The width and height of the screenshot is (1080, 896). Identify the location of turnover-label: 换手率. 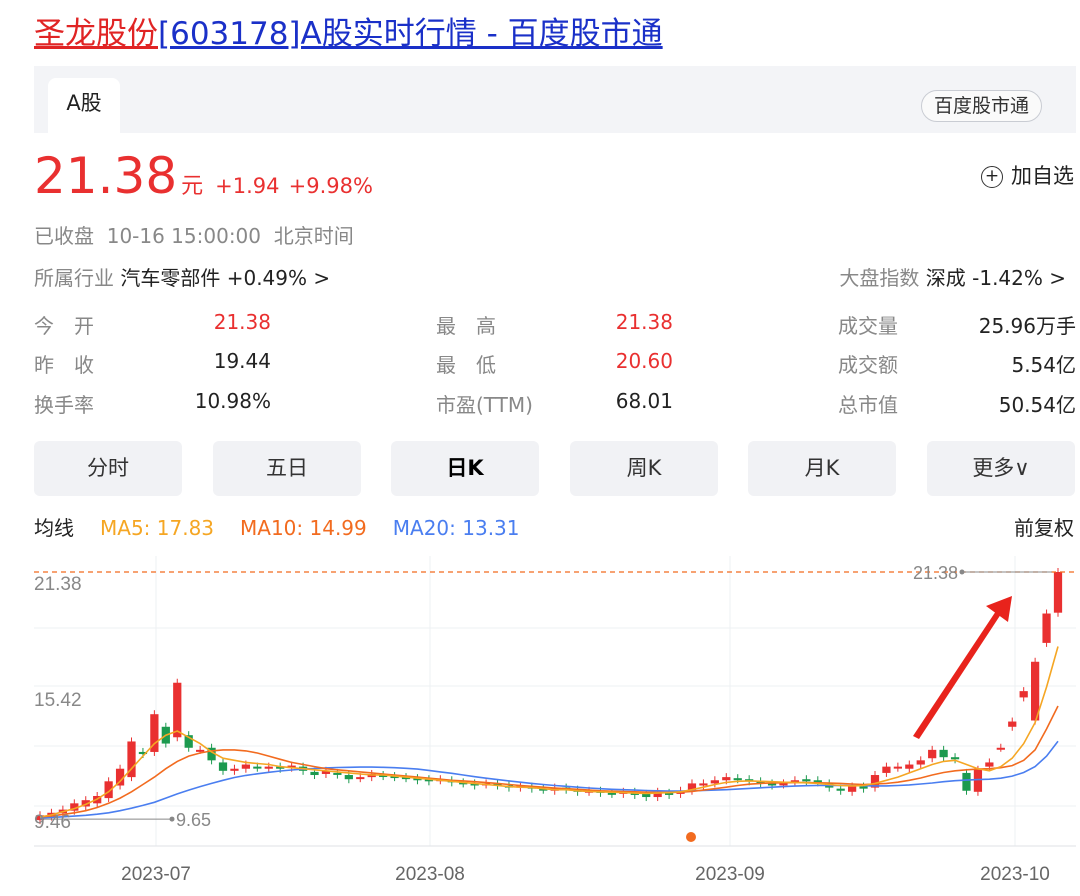
(64, 405).